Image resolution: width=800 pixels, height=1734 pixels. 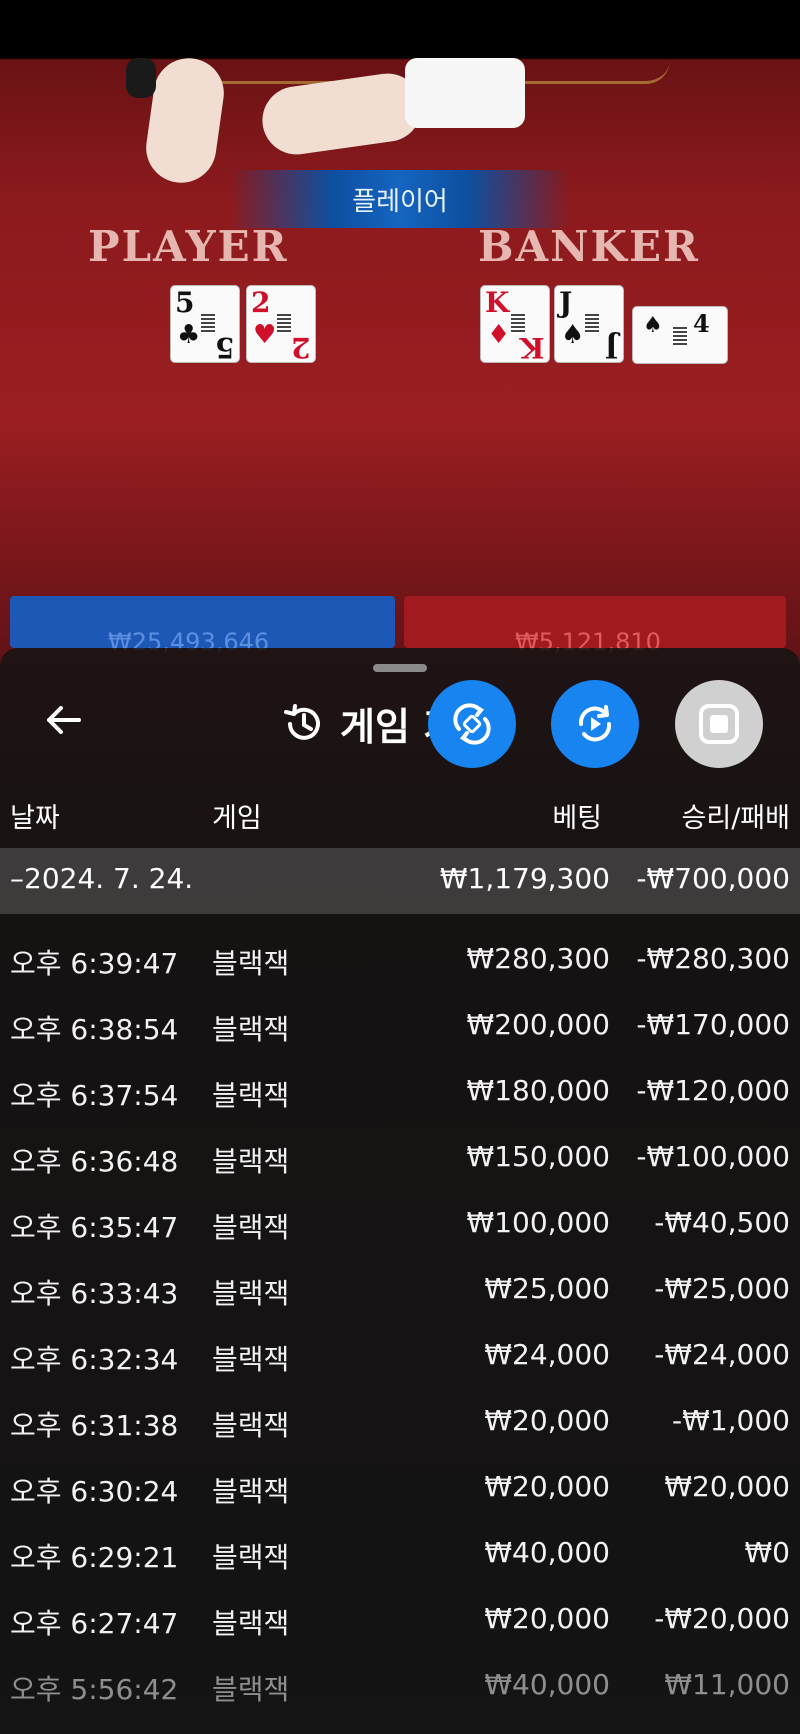 I want to click on history-row: 오후 6:31:38 블랙잭 ₩20,000 -₩1,000, so click(x=400, y=1427).